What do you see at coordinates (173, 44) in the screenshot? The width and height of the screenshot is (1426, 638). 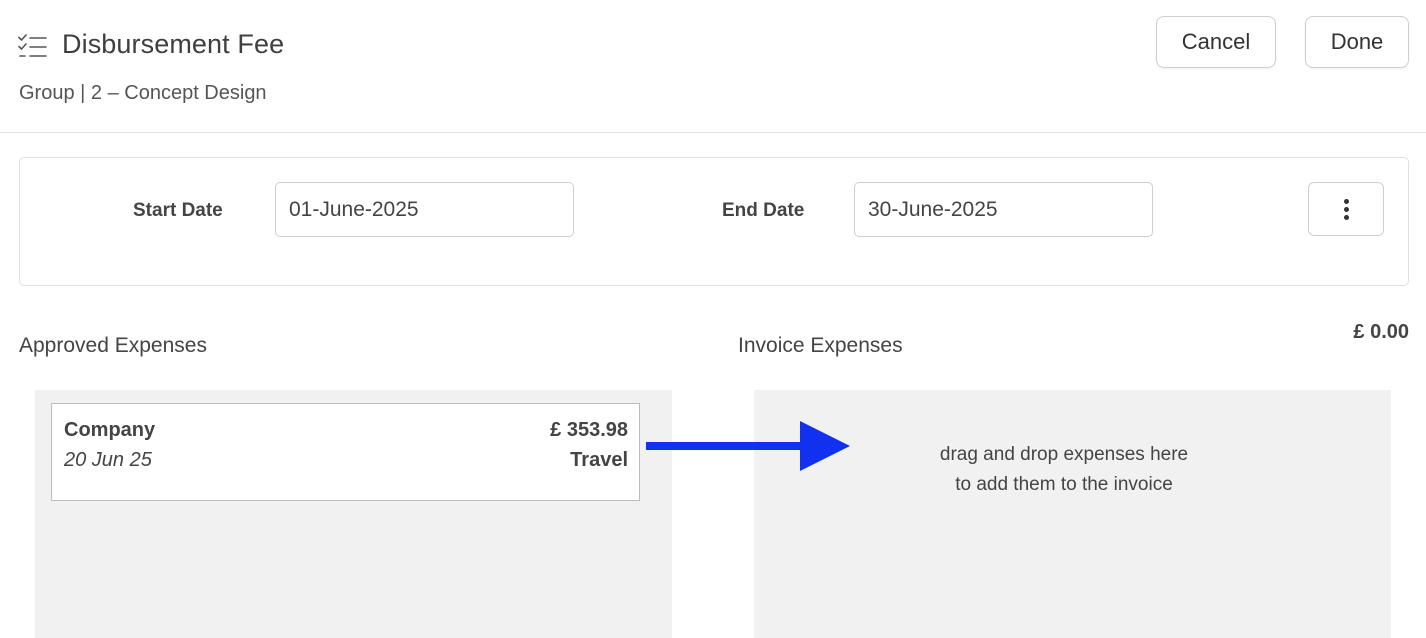 I see `page-title: Disbursement Fee` at bounding box center [173, 44].